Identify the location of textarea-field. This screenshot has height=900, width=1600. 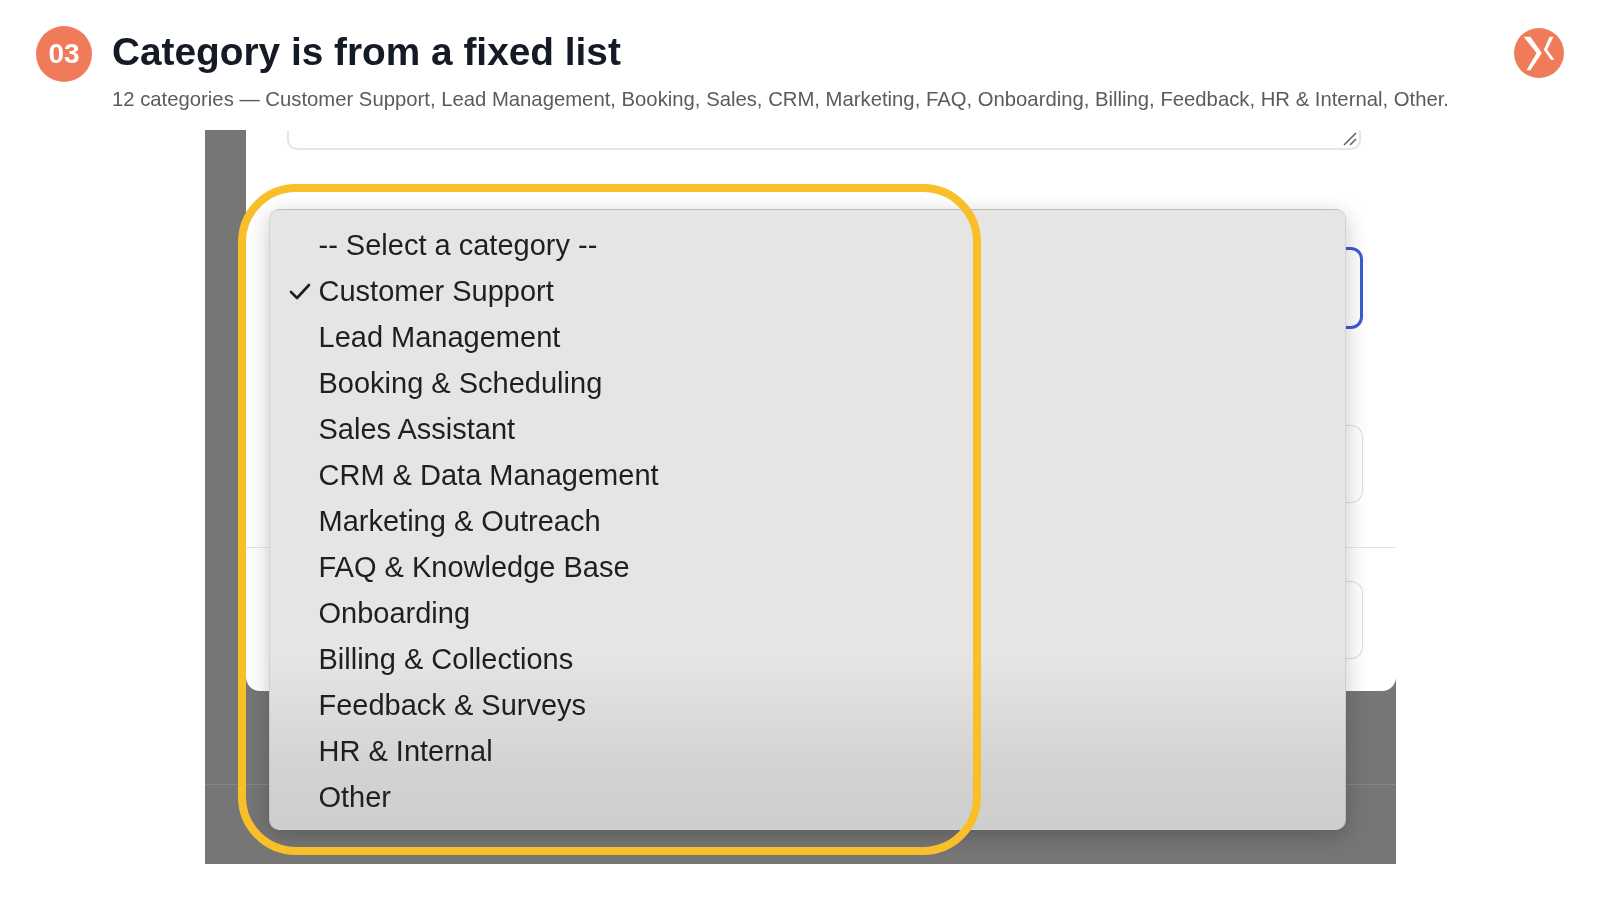
(823, 140).